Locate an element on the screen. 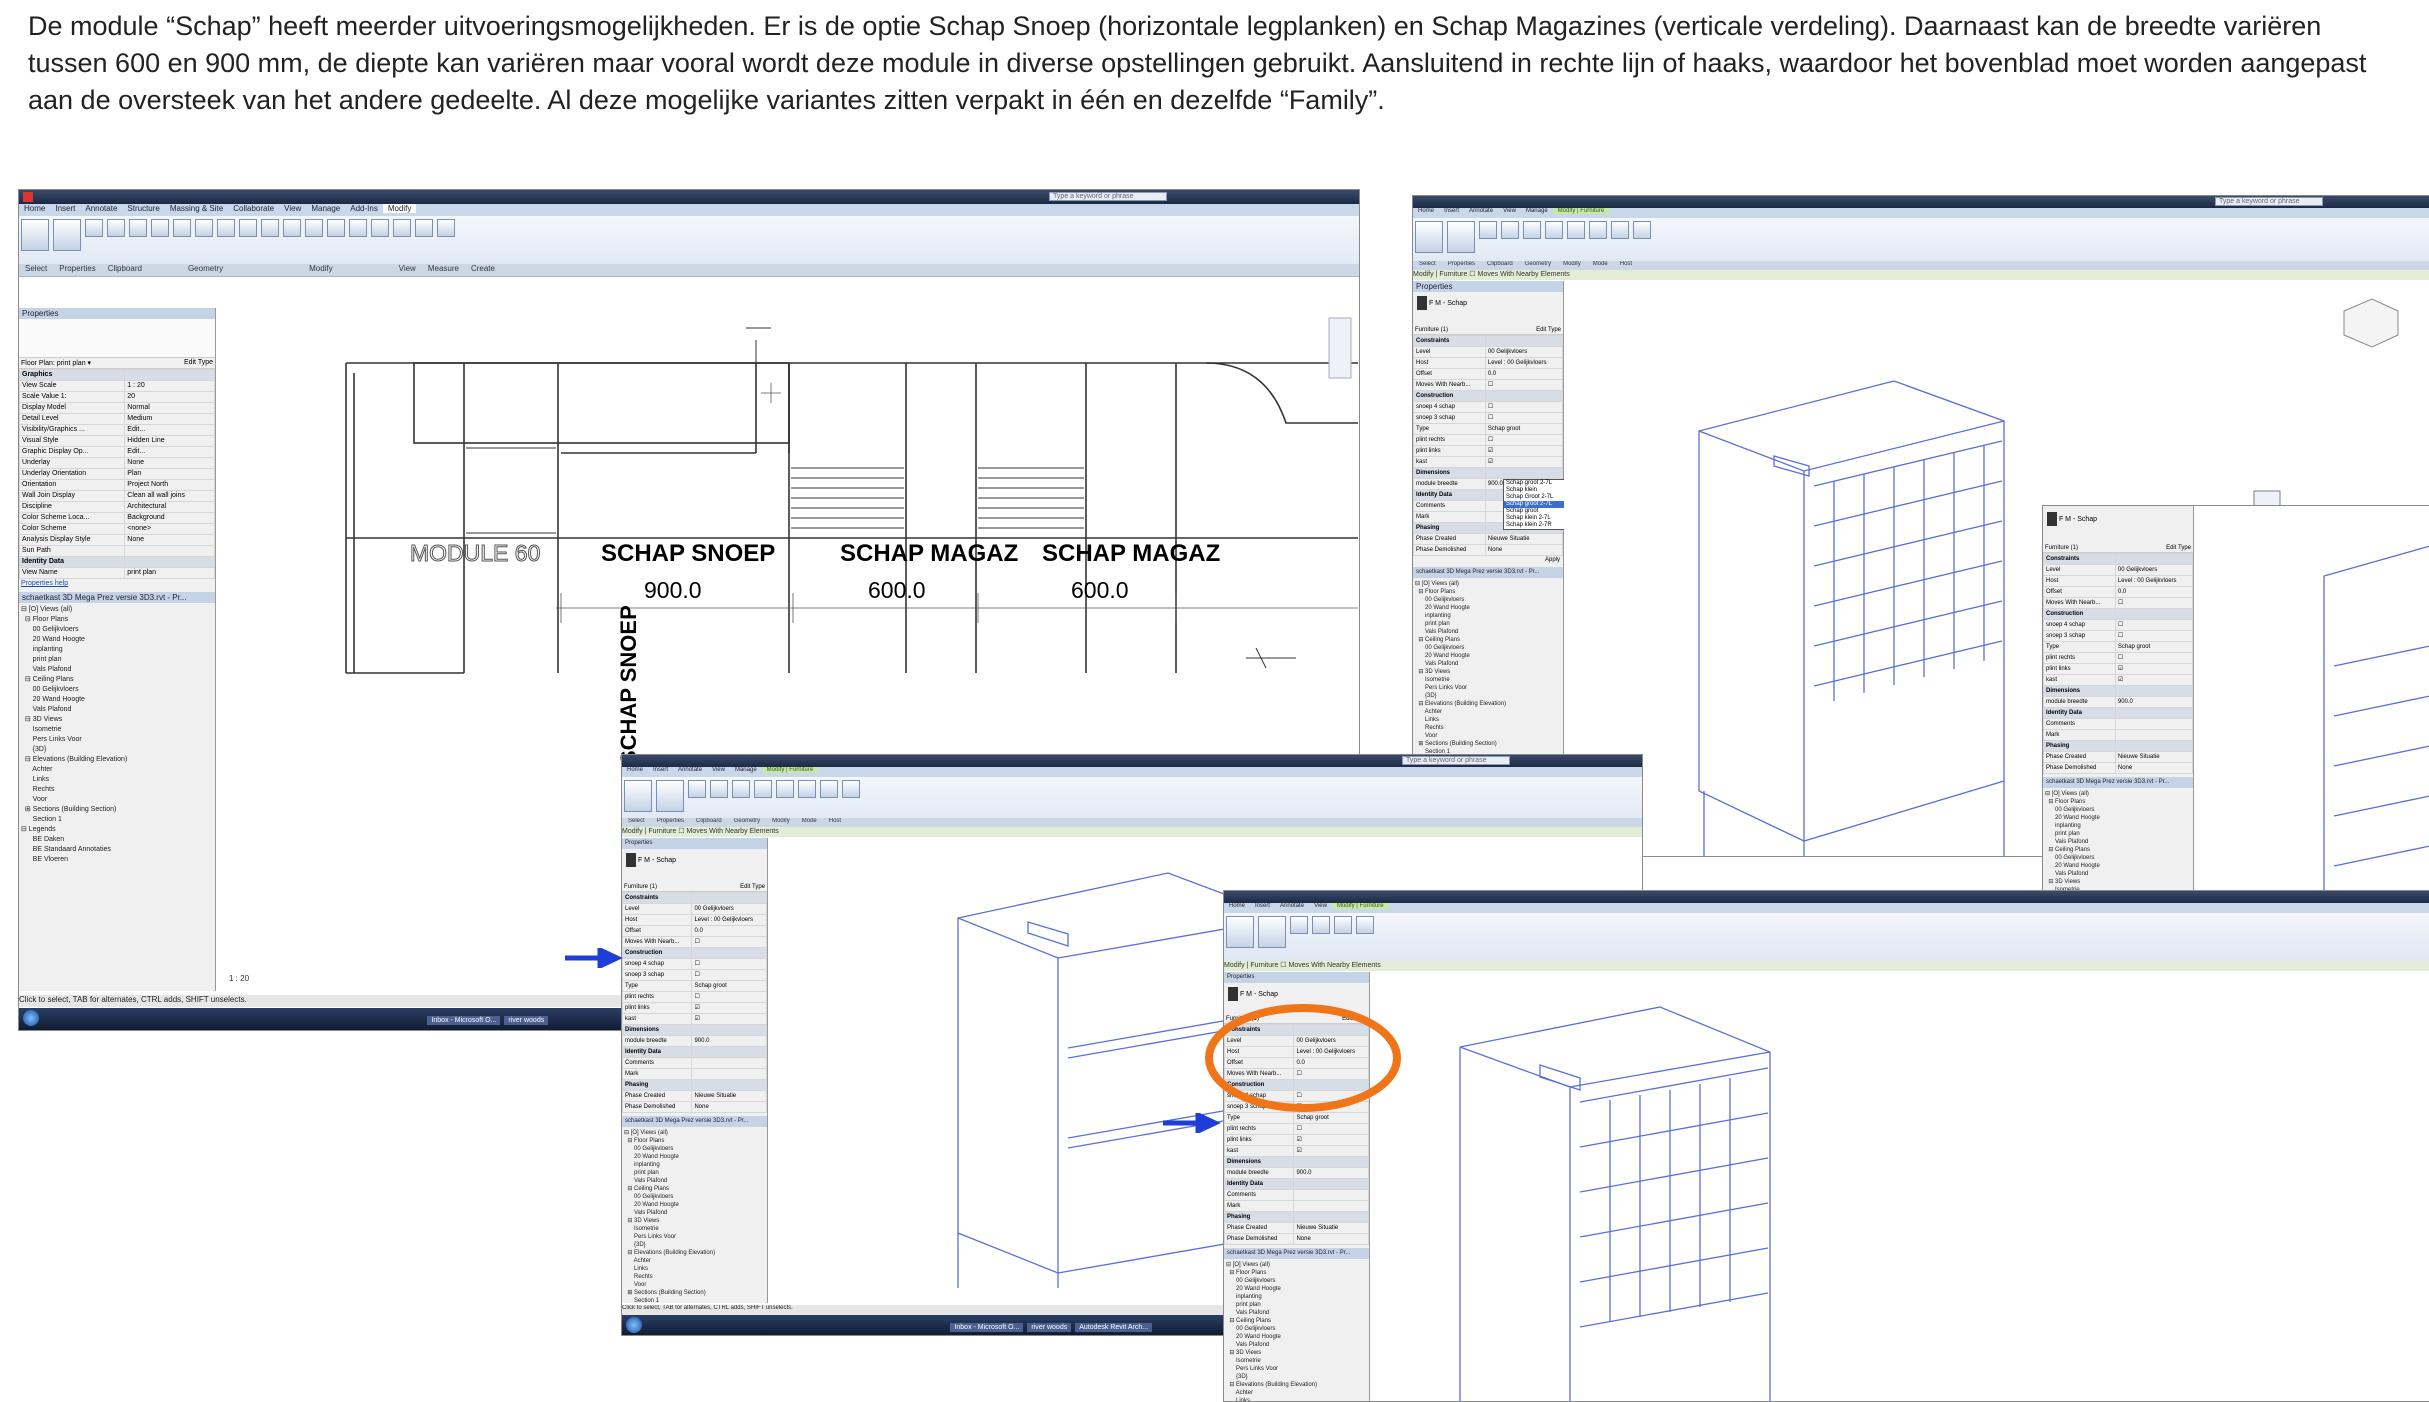 Image resolution: width=2429 pixels, height=1402 pixels. property-value: 0.0 is located at coordinates (2153, 592).